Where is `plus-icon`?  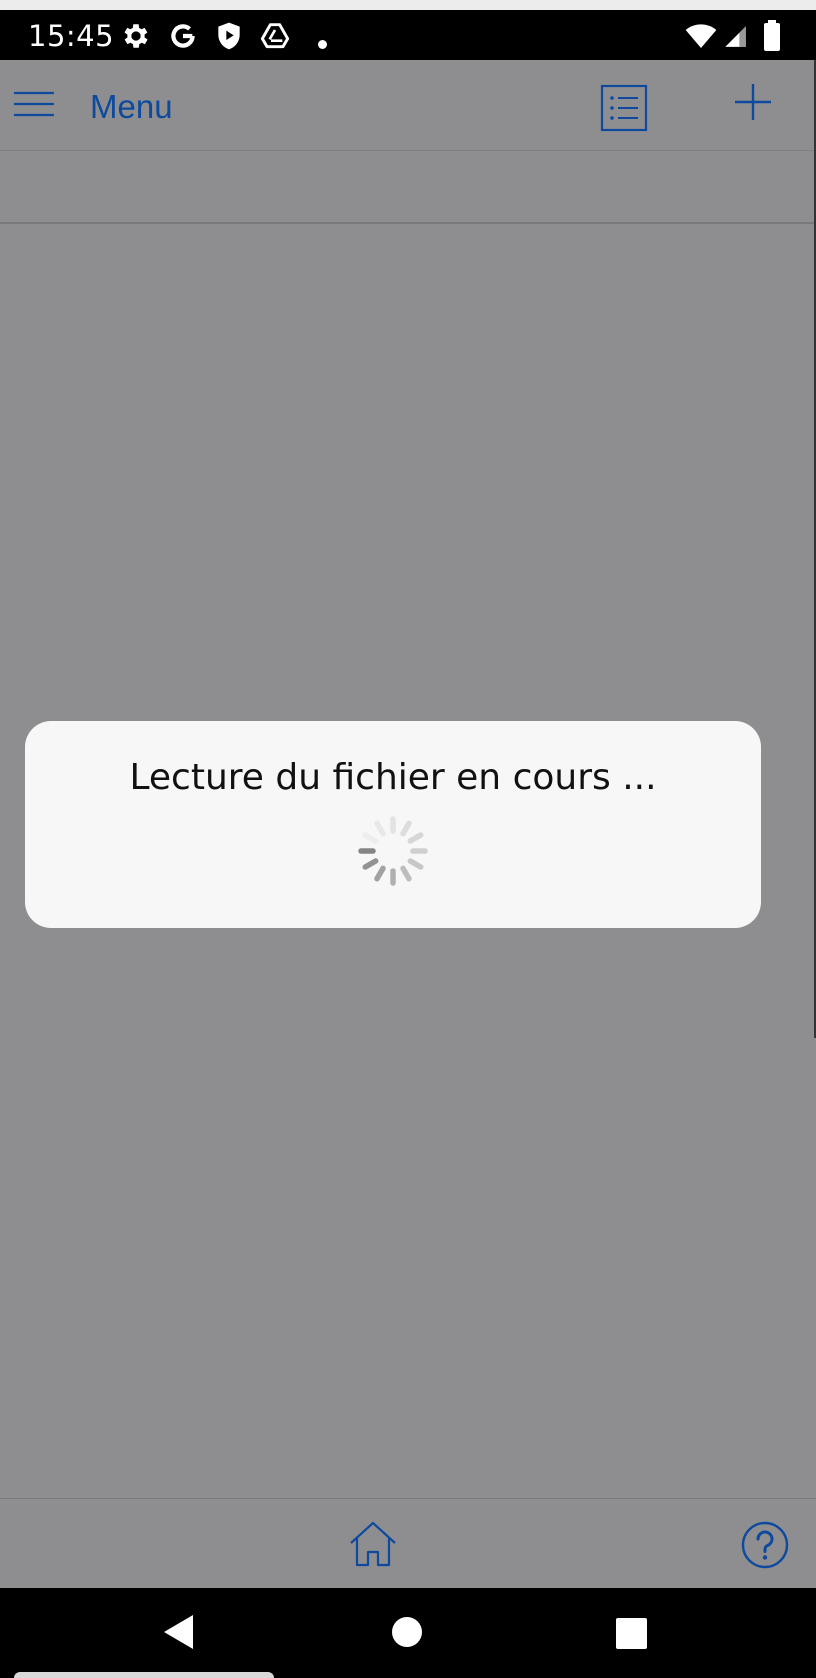 plus-icon is located at coordinates (753, 102).